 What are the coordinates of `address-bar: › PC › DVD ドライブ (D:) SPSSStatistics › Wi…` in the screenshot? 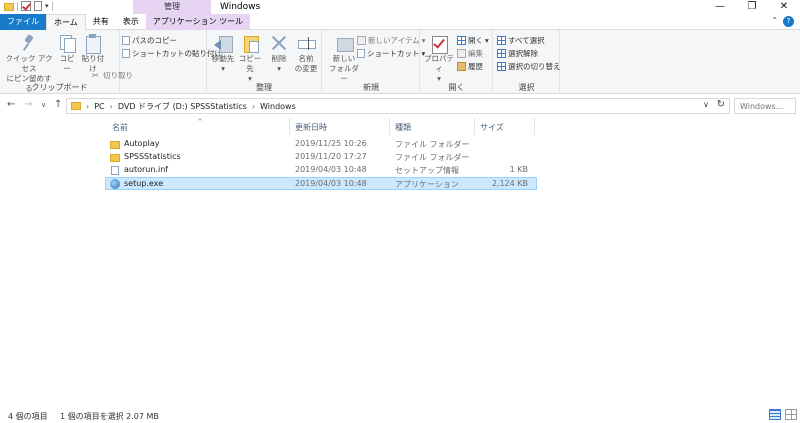 It's located at (398, 106).